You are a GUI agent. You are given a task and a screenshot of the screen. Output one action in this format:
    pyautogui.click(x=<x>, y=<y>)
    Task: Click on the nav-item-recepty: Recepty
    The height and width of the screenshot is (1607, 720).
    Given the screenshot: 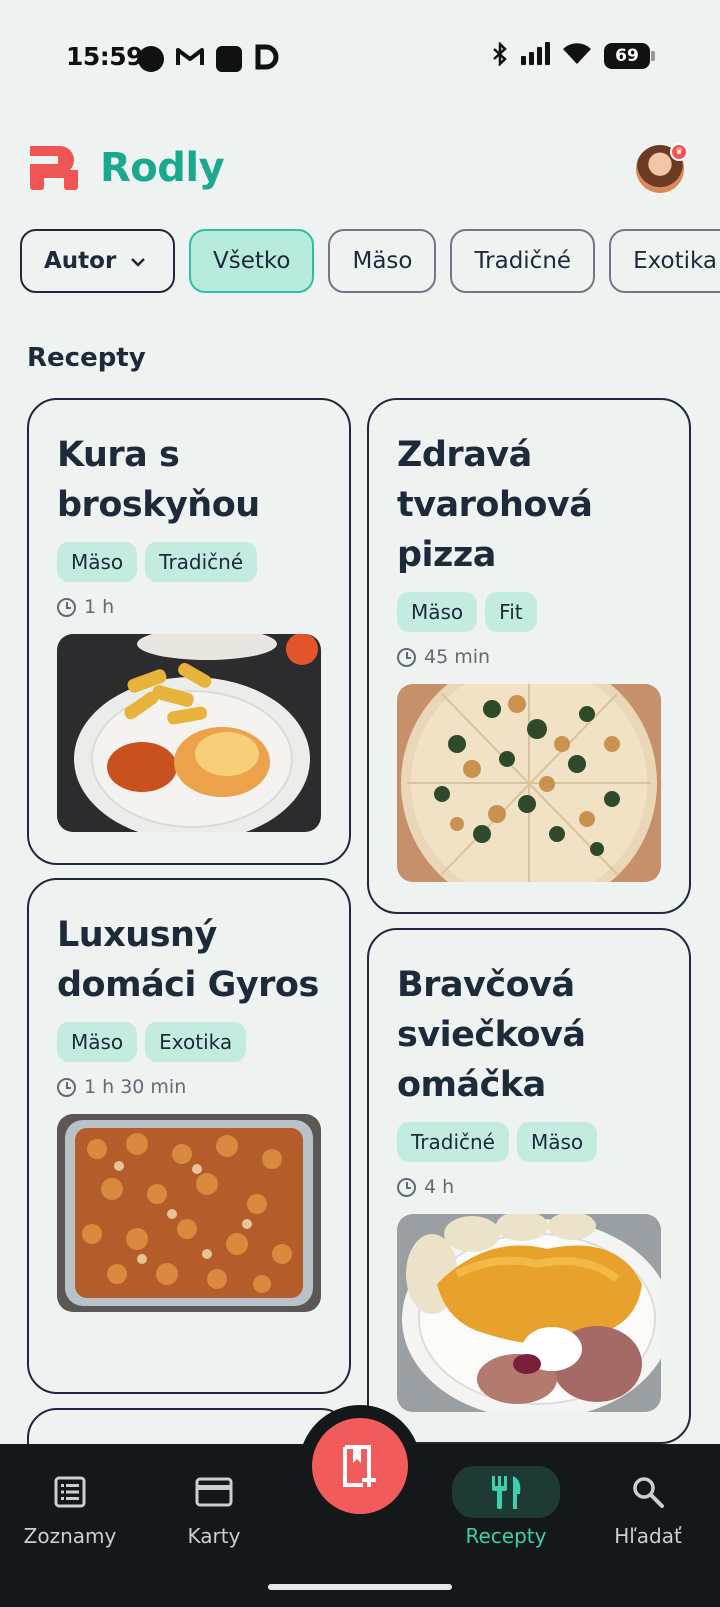 What is the action you would take?
    pyautogui.click(x=506, y=1507)
    